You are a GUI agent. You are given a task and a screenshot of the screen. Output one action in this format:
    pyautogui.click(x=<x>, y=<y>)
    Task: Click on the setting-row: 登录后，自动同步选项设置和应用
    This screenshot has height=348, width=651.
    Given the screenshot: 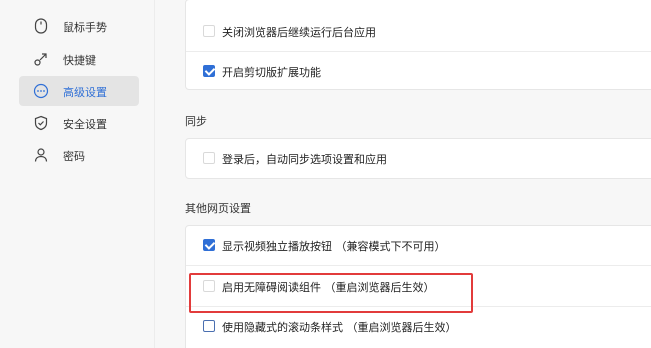 What is the action you would take?
    pyautogui.click(x=418, y=159)
    